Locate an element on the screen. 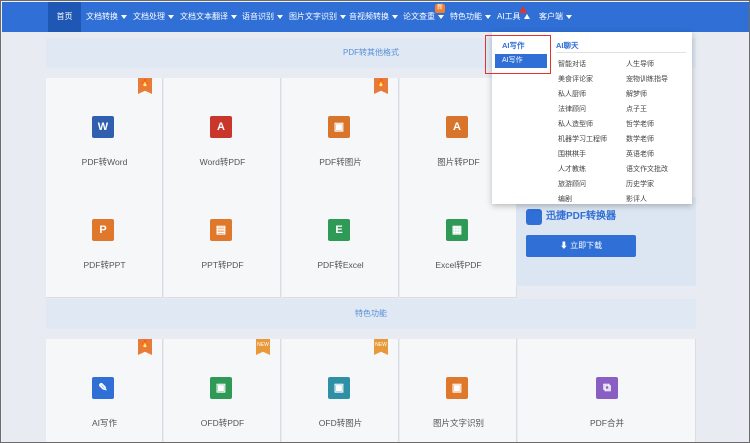 This screenshot has width=750, height=443. dropdown-item: 解梦师 is located at coordinates (636, 94).